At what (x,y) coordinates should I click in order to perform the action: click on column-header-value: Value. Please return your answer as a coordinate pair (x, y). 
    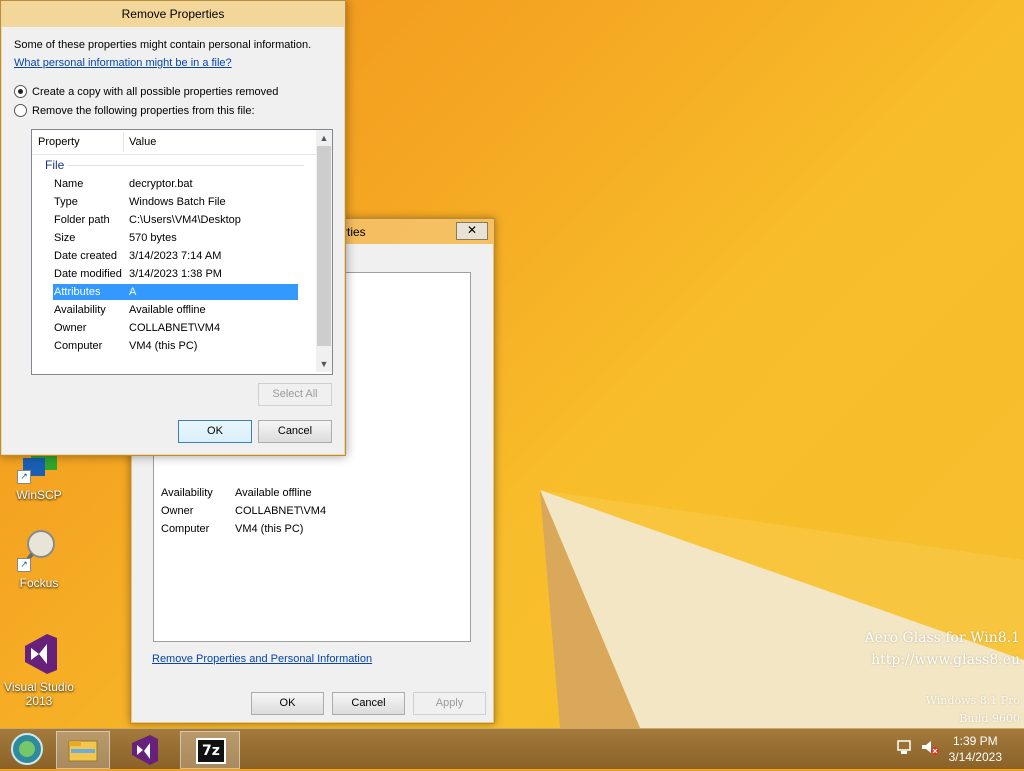
    Looking at the image, I should click on (142, 142).